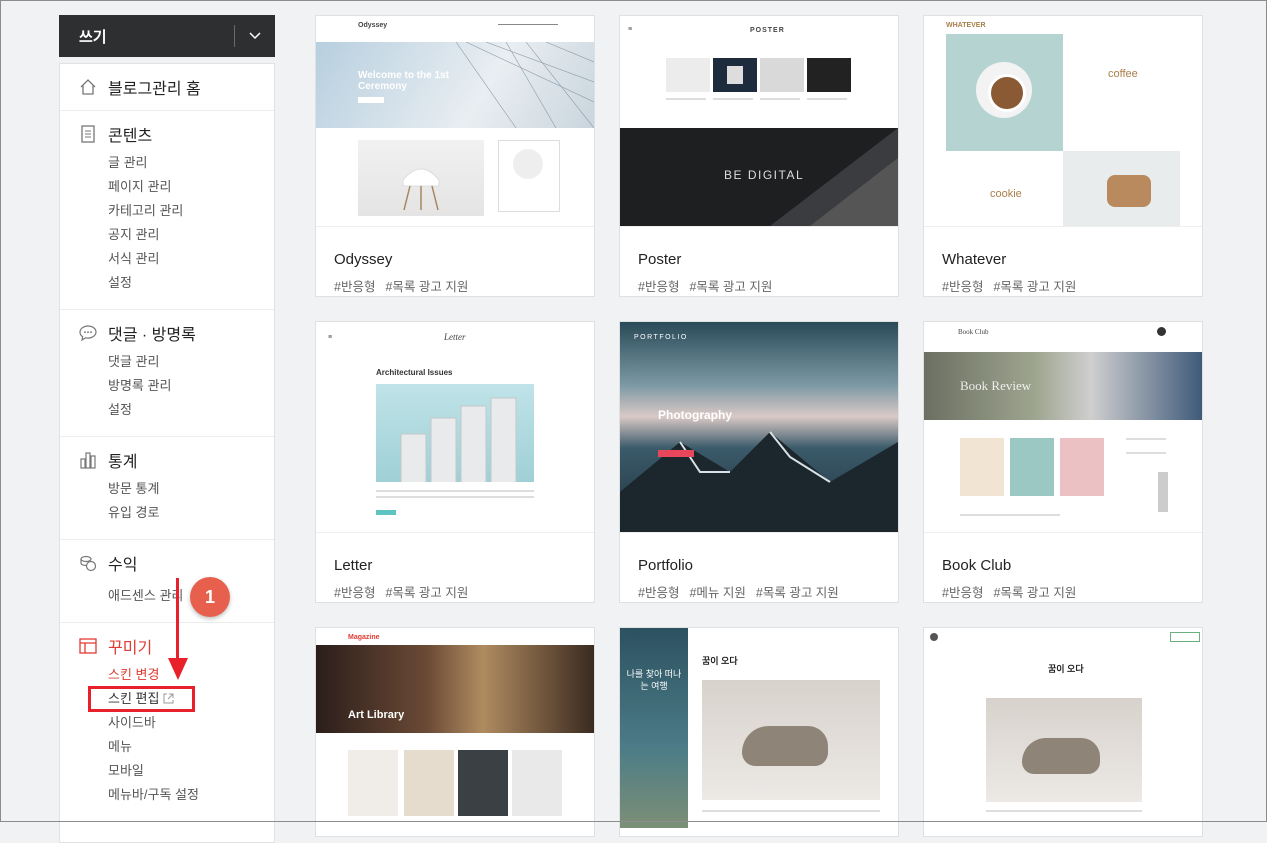 The image size is (1267, 843). What do you see at coordinates (386, 512) in the screenshot?
I see `letter-button` at bounding box center [386, 512].